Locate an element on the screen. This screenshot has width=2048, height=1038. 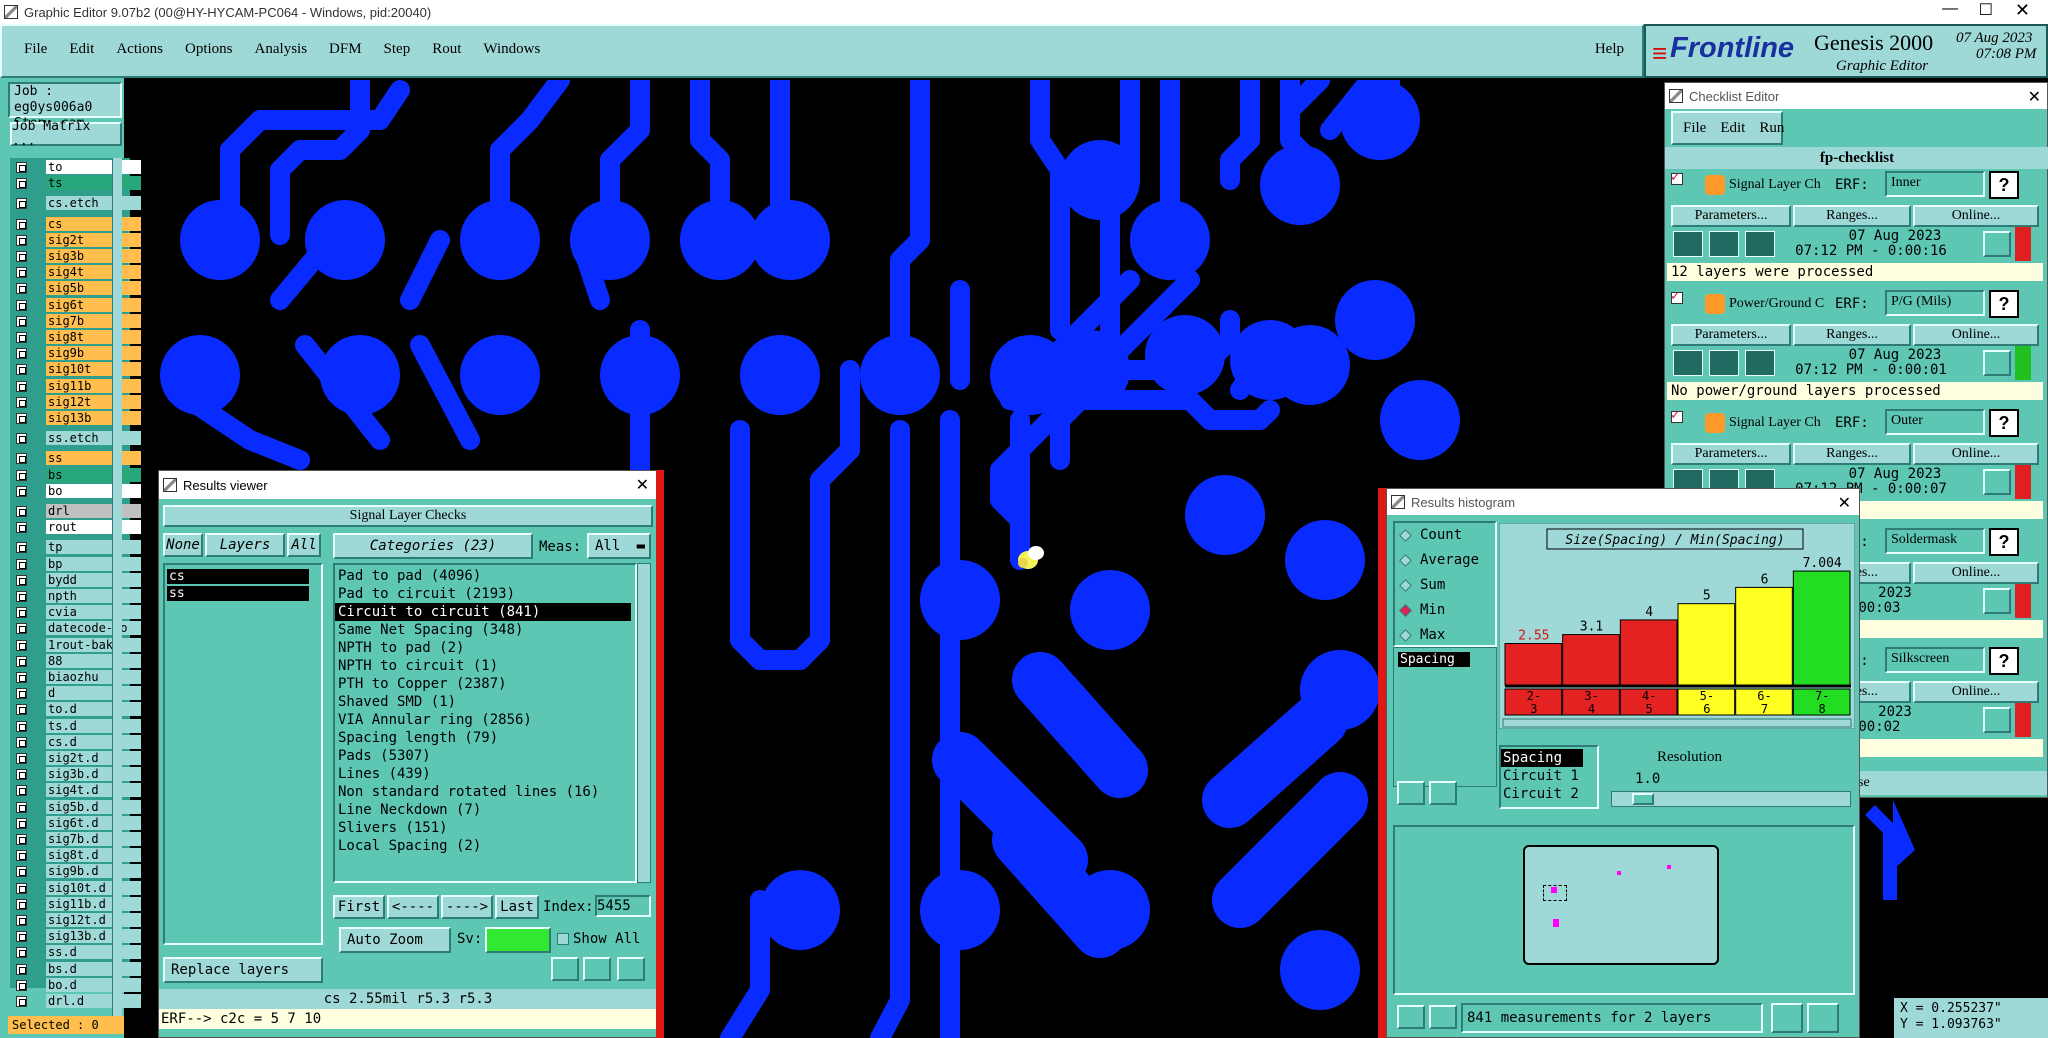
layer-row: sig8t.d is located at coordinates (75, 855).